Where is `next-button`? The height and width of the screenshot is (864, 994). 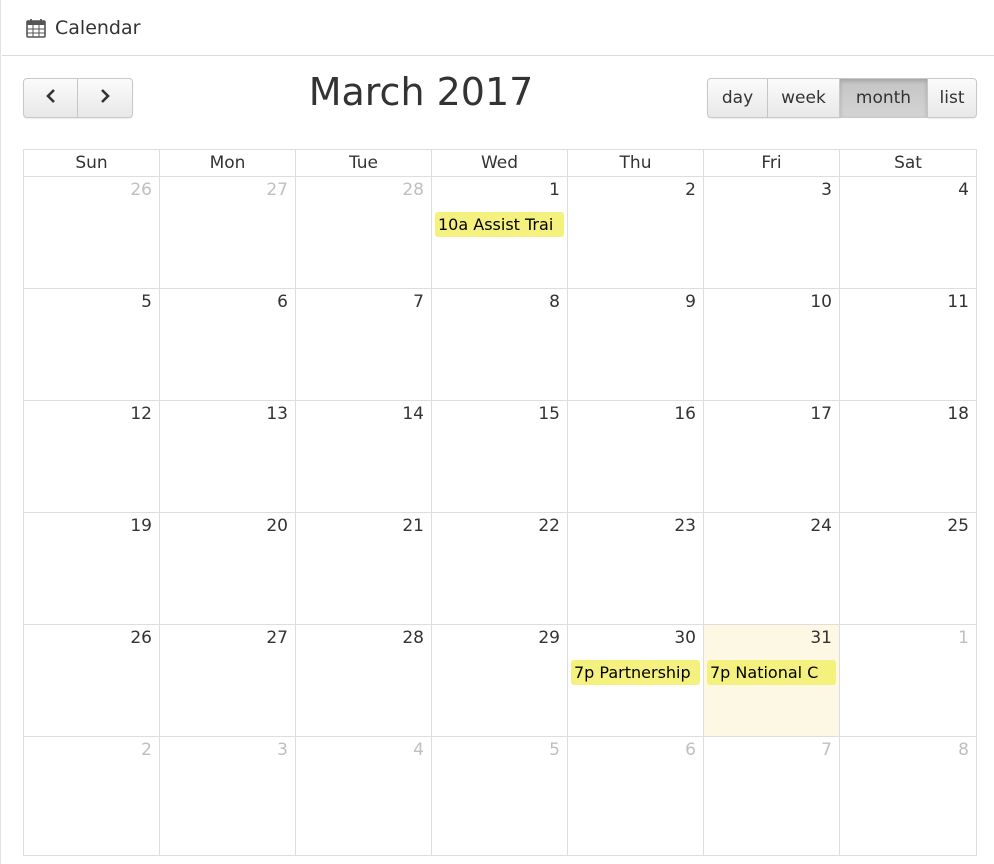
next-button is located at coordinates (105, 98).